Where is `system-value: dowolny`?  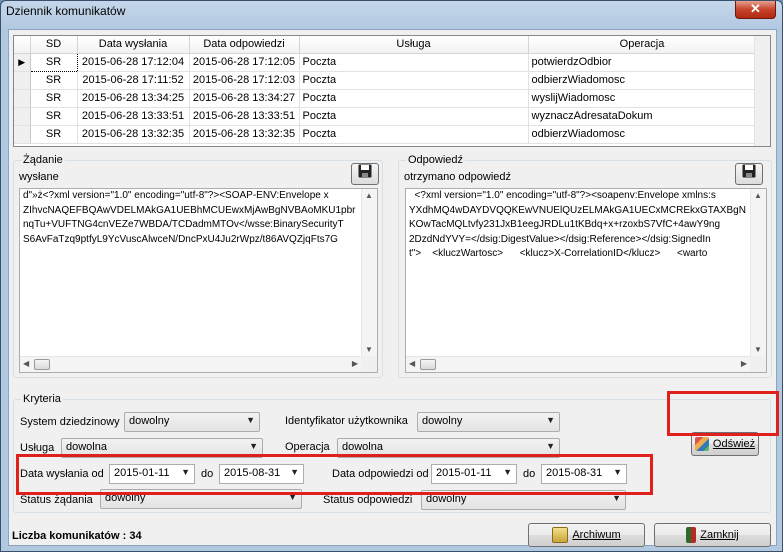 system-value: dowolny is located at coordinates (149, 421).